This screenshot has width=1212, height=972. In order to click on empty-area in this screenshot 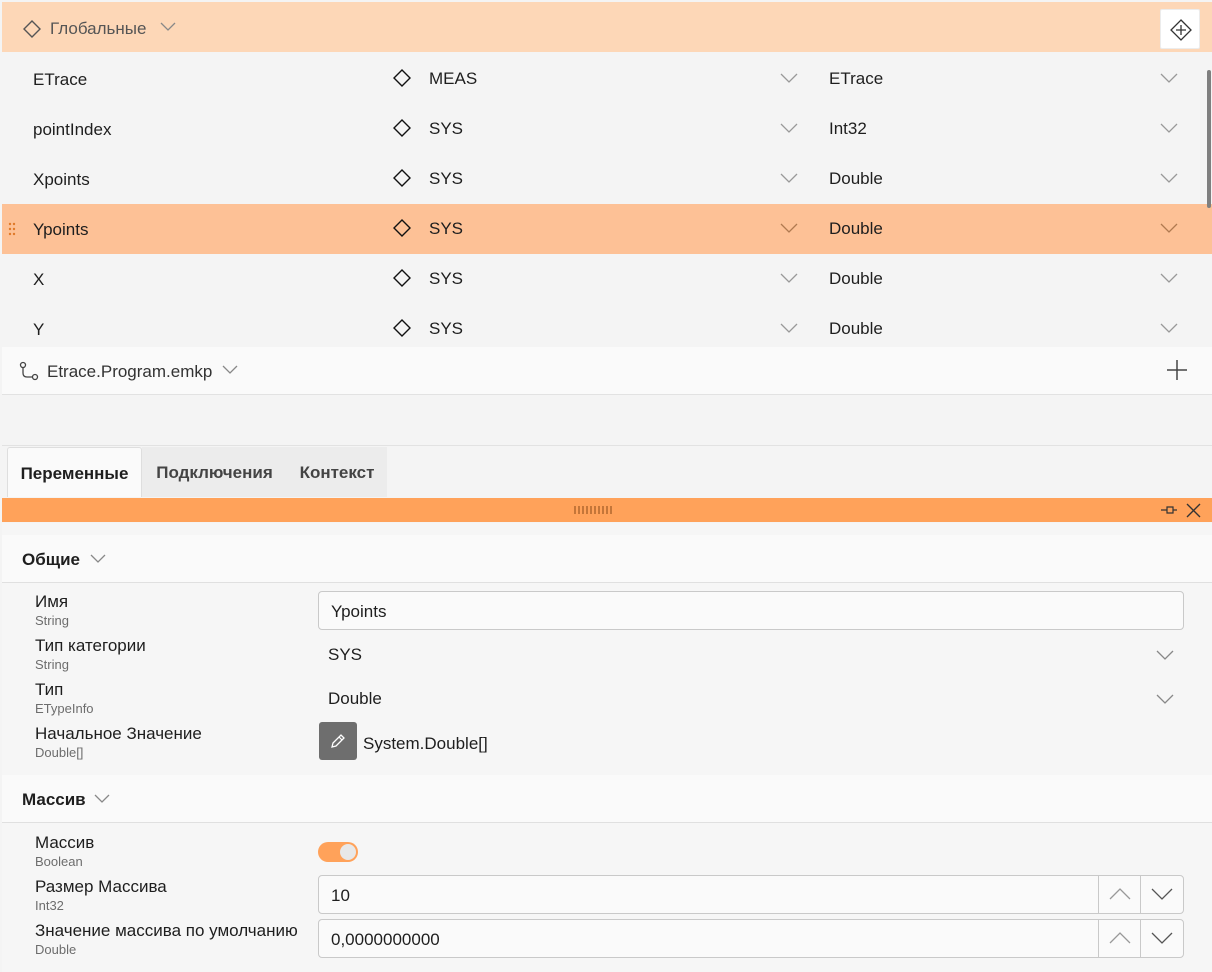, I will do `click(607, 421)`.